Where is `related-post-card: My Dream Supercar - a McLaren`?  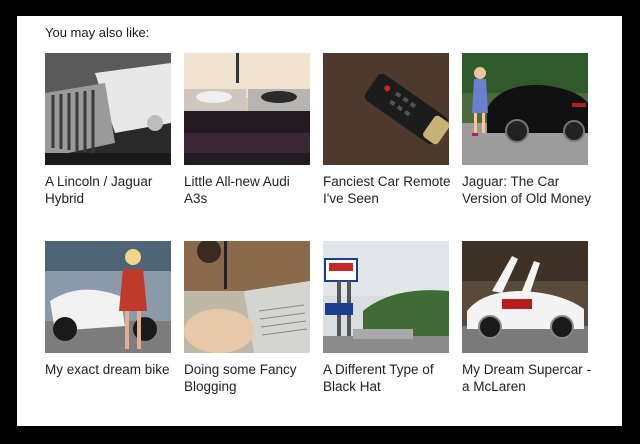
related-post-card: My Dream Supercar - a McLaren is located at coordinates (526, 318).